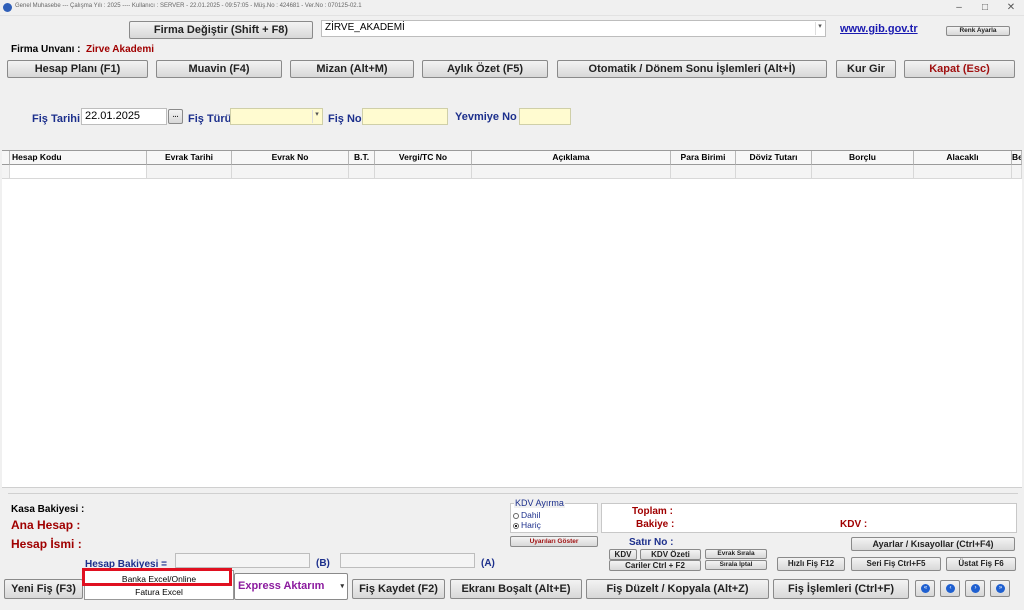 The width and height of the screenshot is (1024, 610). I want to click on column-header: Döviz Tutarı, so click(774, 158).